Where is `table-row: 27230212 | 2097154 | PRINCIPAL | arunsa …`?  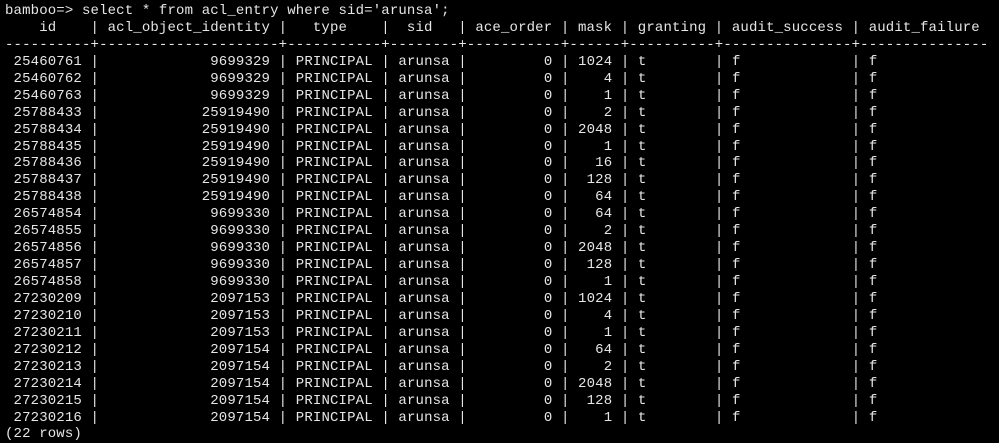
table-row: 27230212 | 2097154 | PRINCIPAL | arunsa … is located at coordinates (502, 350).